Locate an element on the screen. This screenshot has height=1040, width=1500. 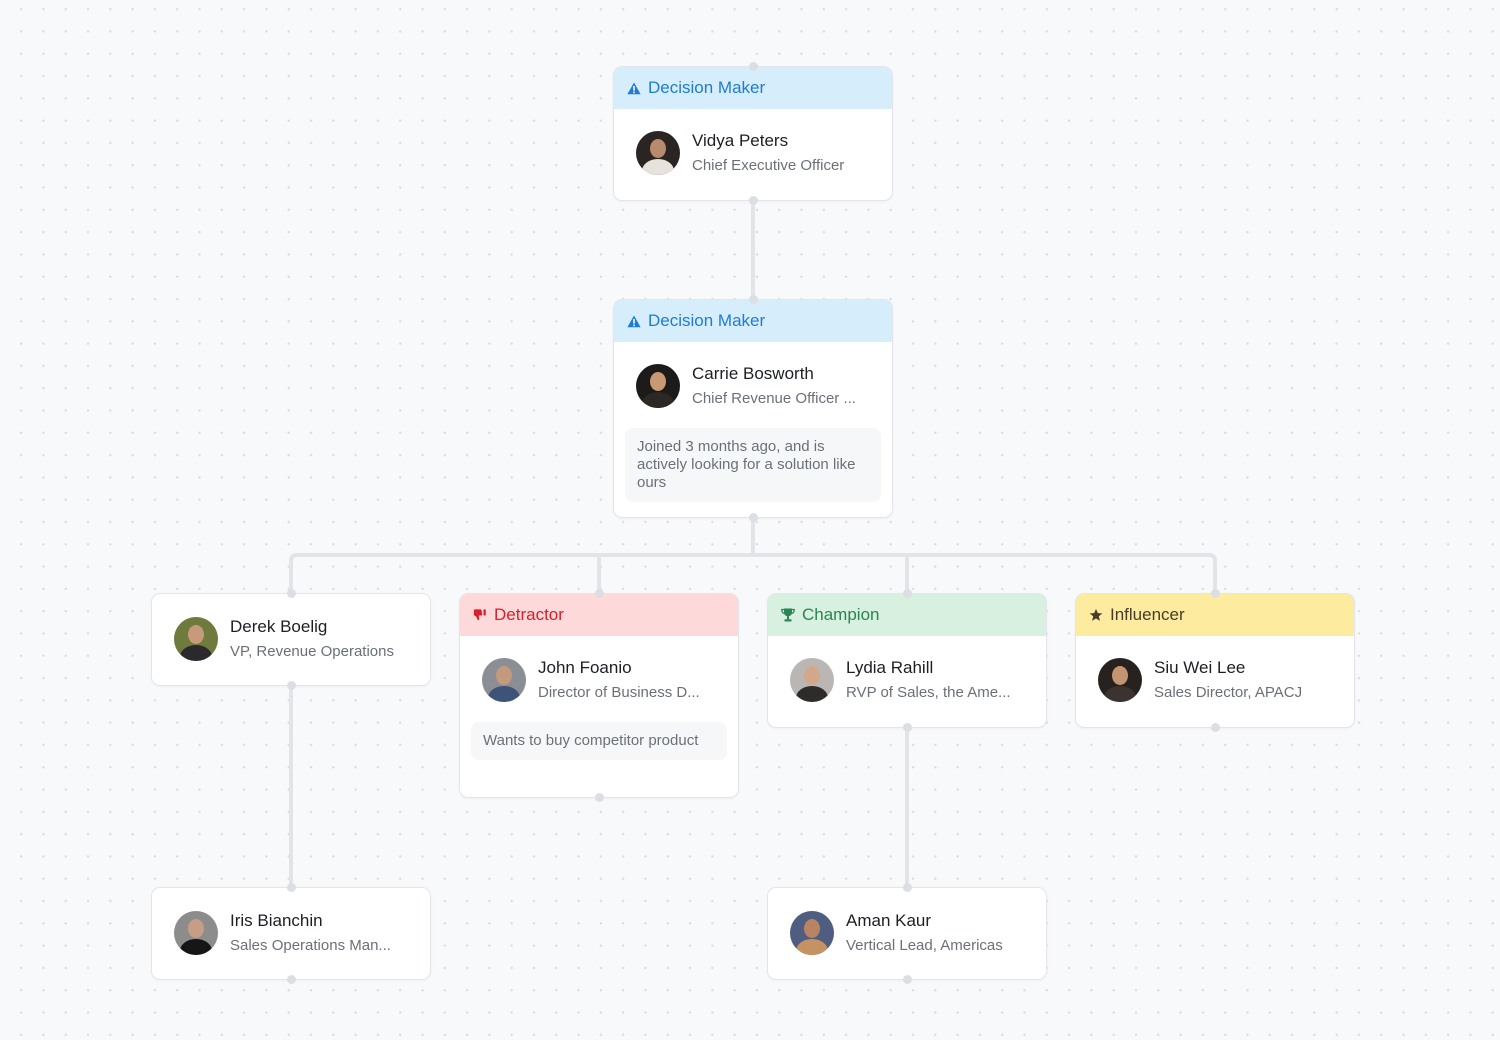
person-card-derek-boelig: Derek Boelig VP, Revenue Operations is located at coordinates (291, 639).